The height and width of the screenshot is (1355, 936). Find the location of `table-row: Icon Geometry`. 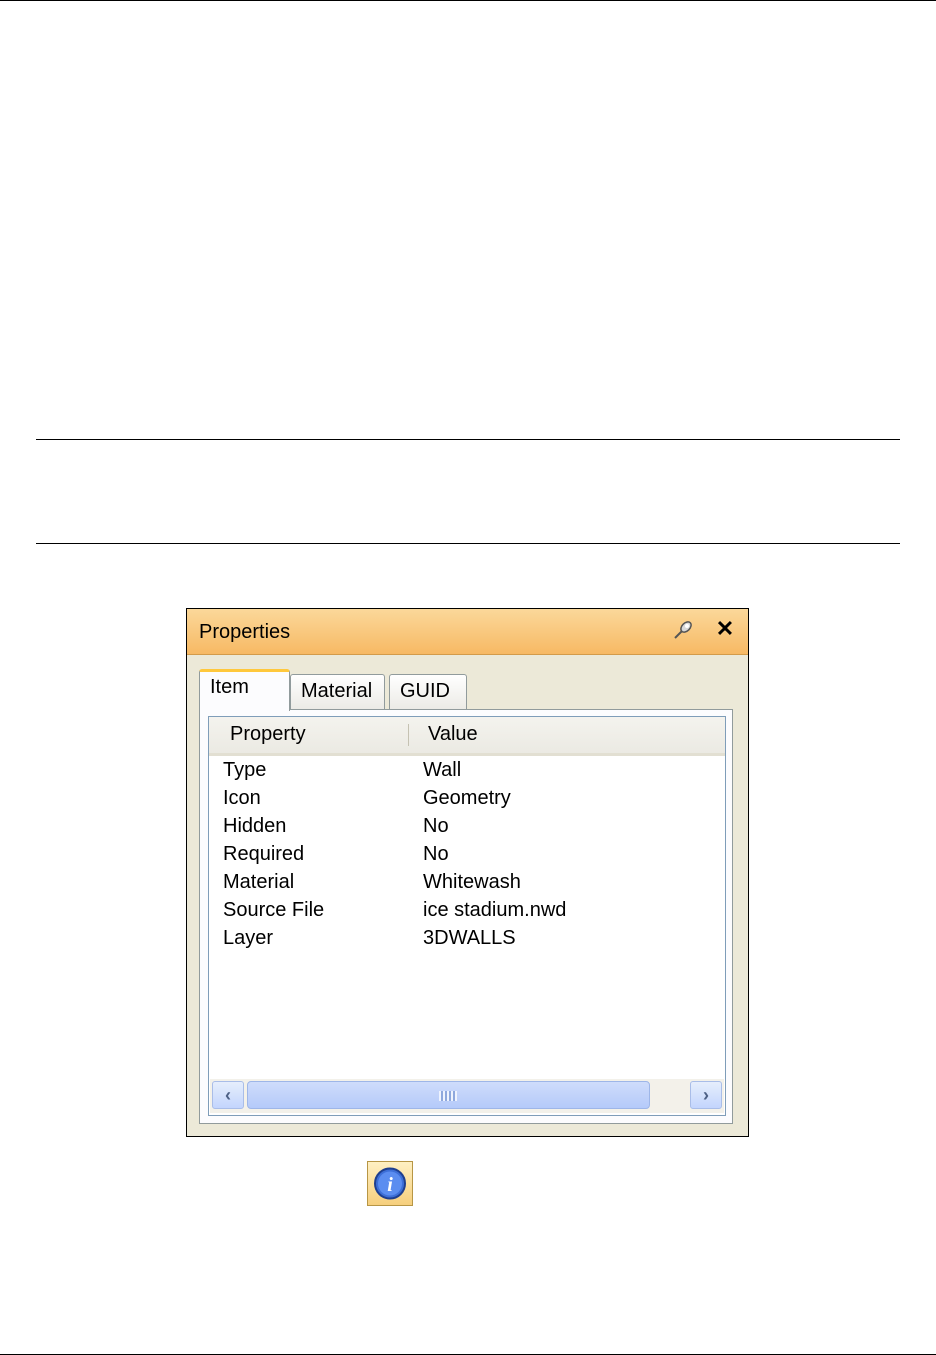

table-row: Icon Geometry is located at coordinates (467, 801).